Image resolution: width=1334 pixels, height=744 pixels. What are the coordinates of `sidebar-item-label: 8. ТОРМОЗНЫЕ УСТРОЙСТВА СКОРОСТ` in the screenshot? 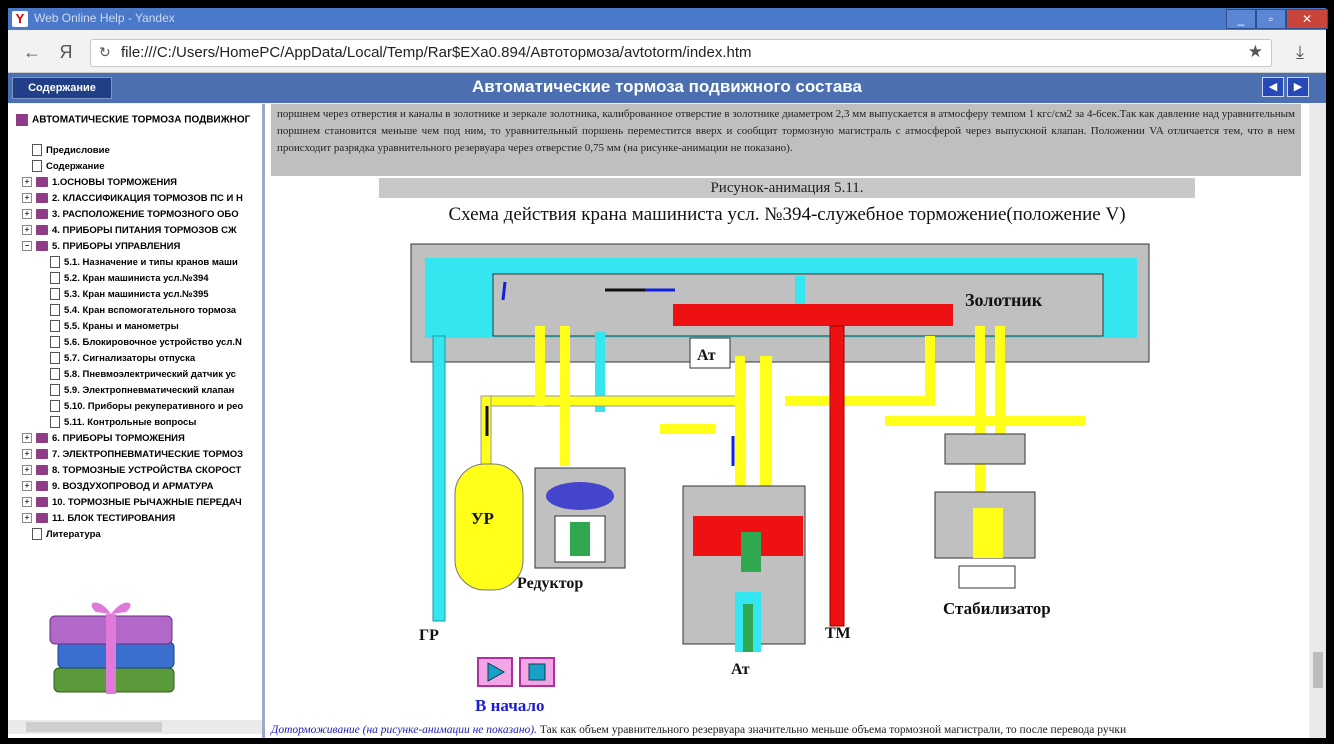 It's located at (146, 470).